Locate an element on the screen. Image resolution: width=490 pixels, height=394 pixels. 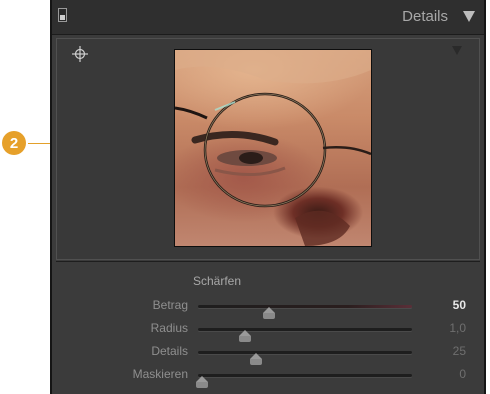
target-adjust-icon is located at coordinates (80, 54).